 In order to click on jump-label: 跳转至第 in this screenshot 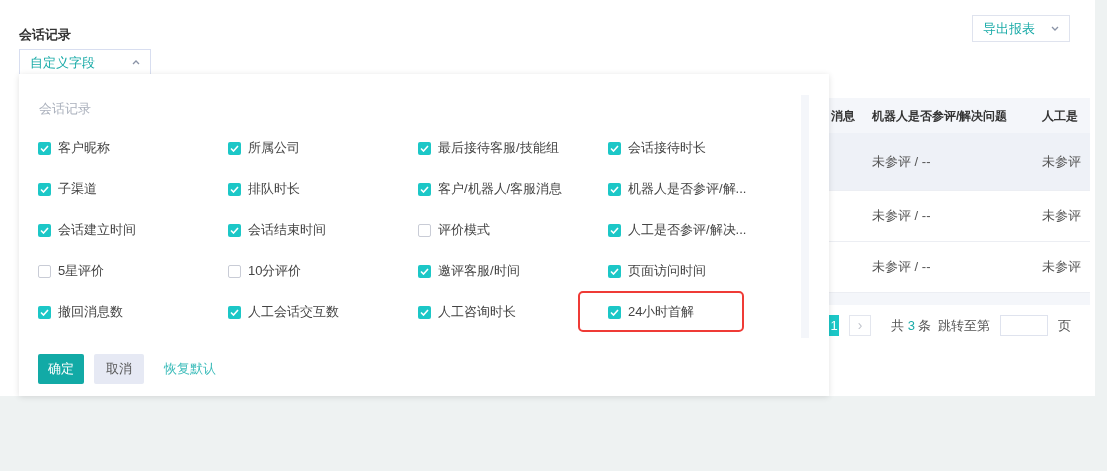, I will do `click(964, 325)`.